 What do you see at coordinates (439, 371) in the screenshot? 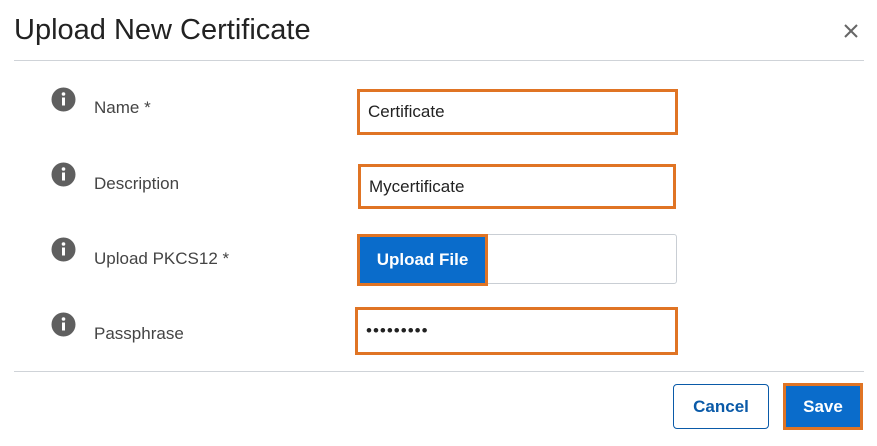
I see `footer-divider` at bounding box center [439, 371].